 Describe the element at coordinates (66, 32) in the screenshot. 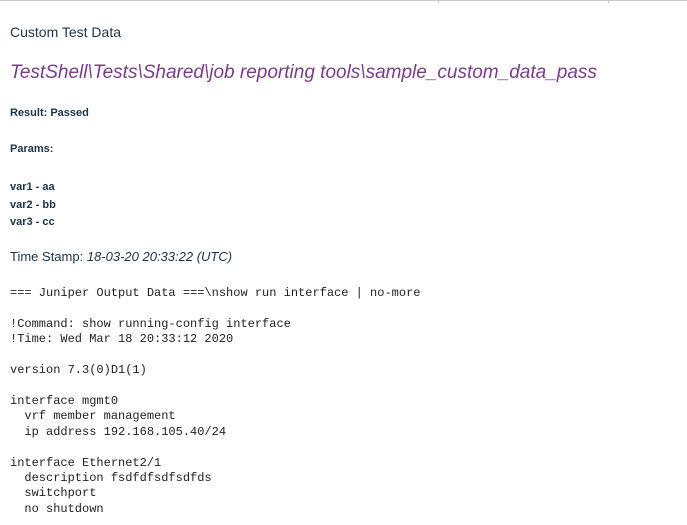

I see `report-heading: Custom Test Data` at that location.